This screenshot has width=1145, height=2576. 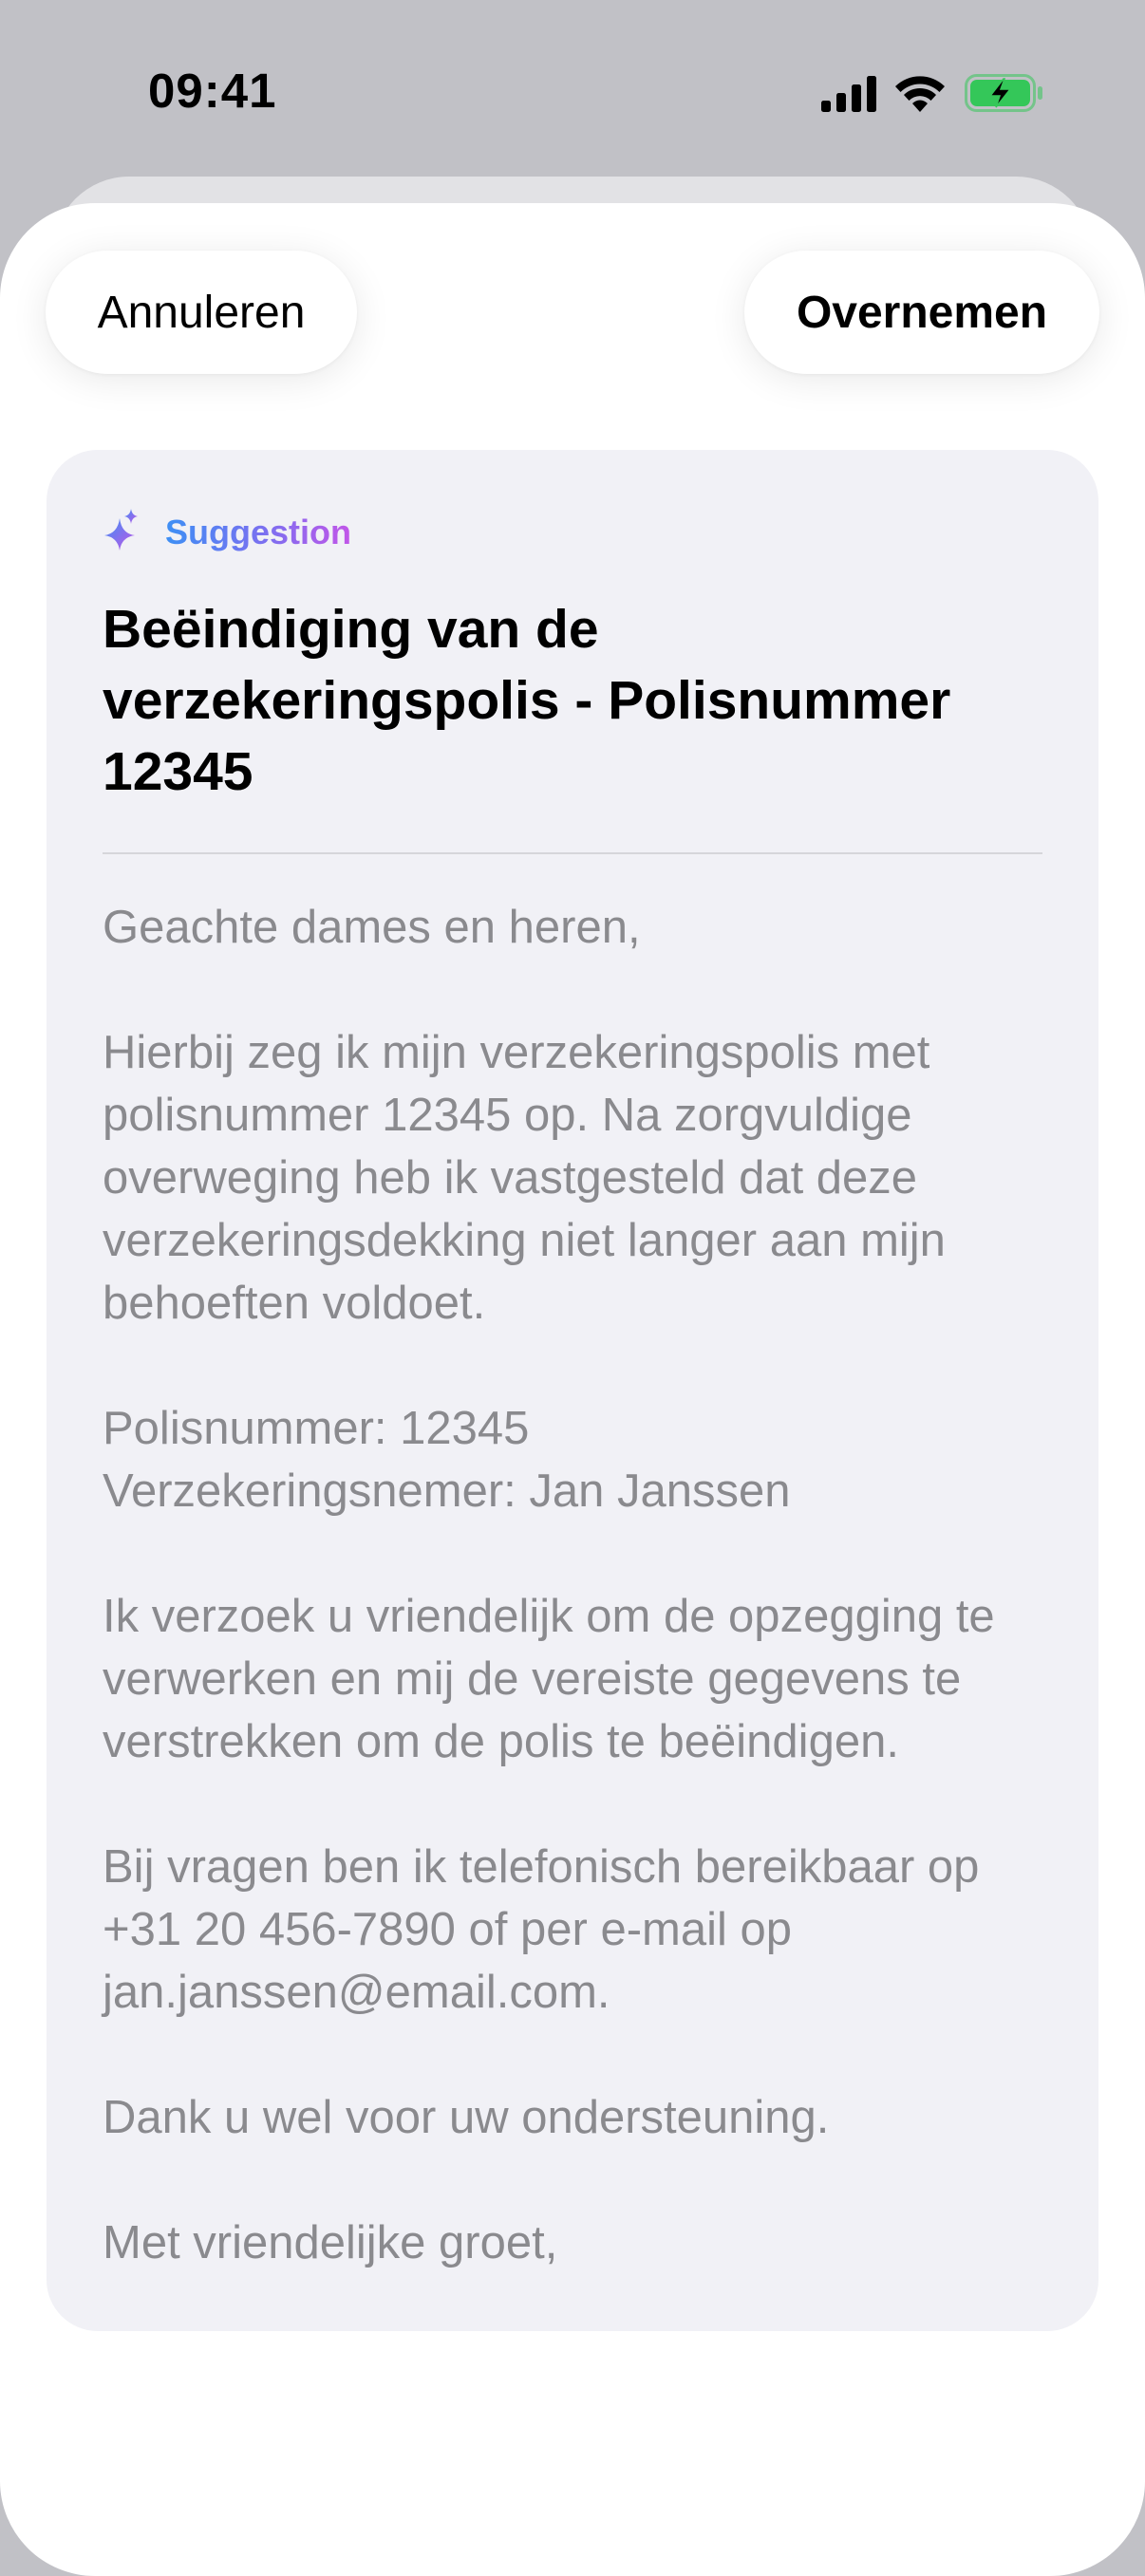 I want to click on wifi-icon, so click(x=920, y=94).